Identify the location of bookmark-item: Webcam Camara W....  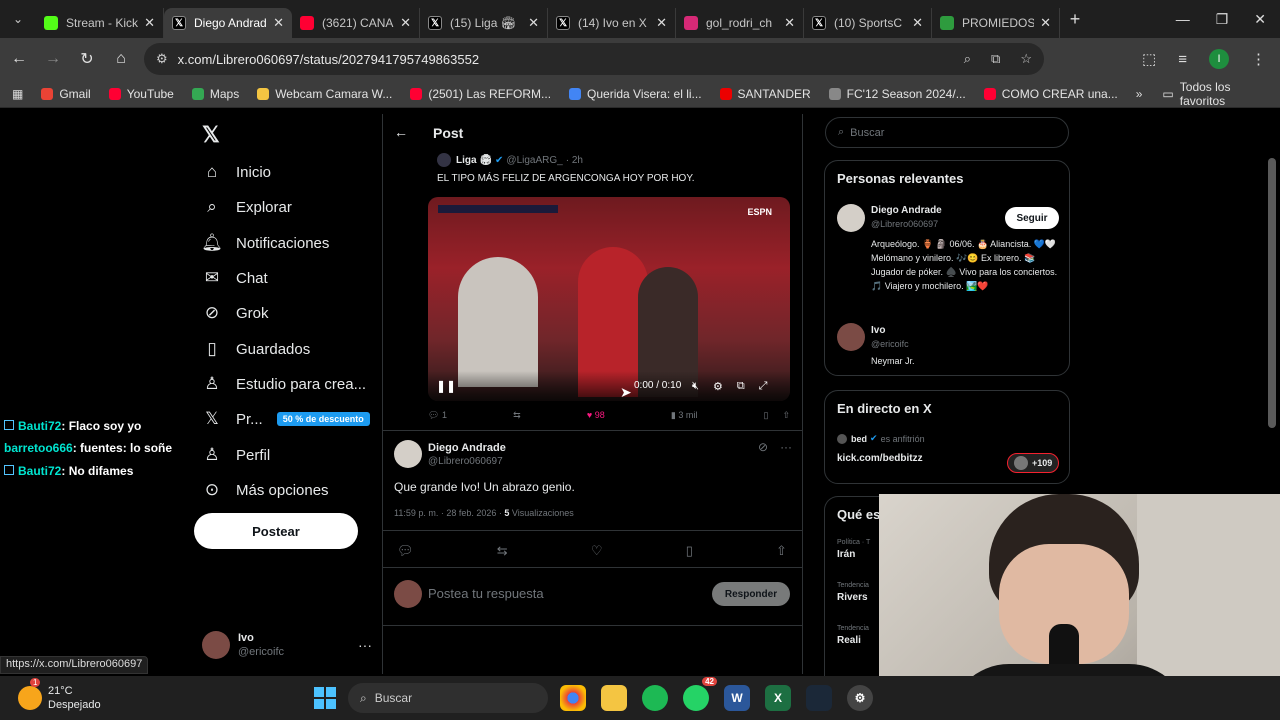
(324, 94).